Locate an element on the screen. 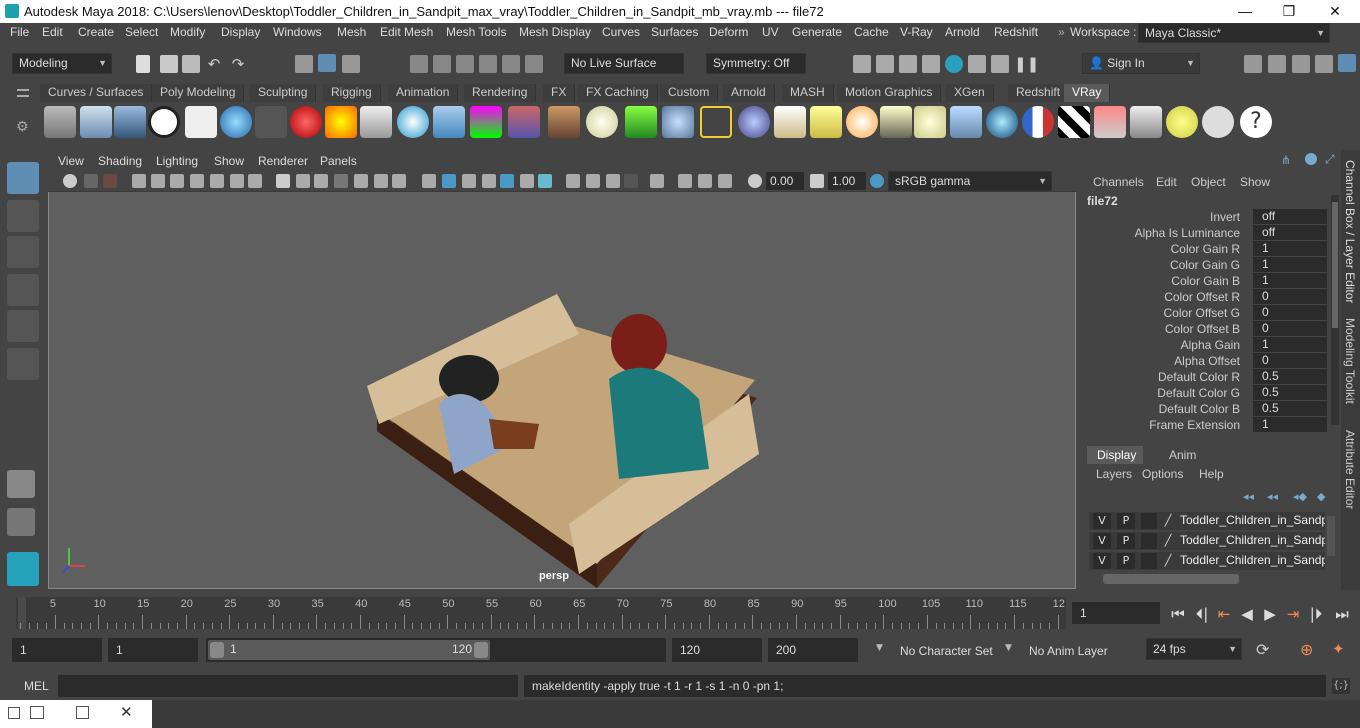  single-perspective-view-icon is located at coordinates (21, 484).